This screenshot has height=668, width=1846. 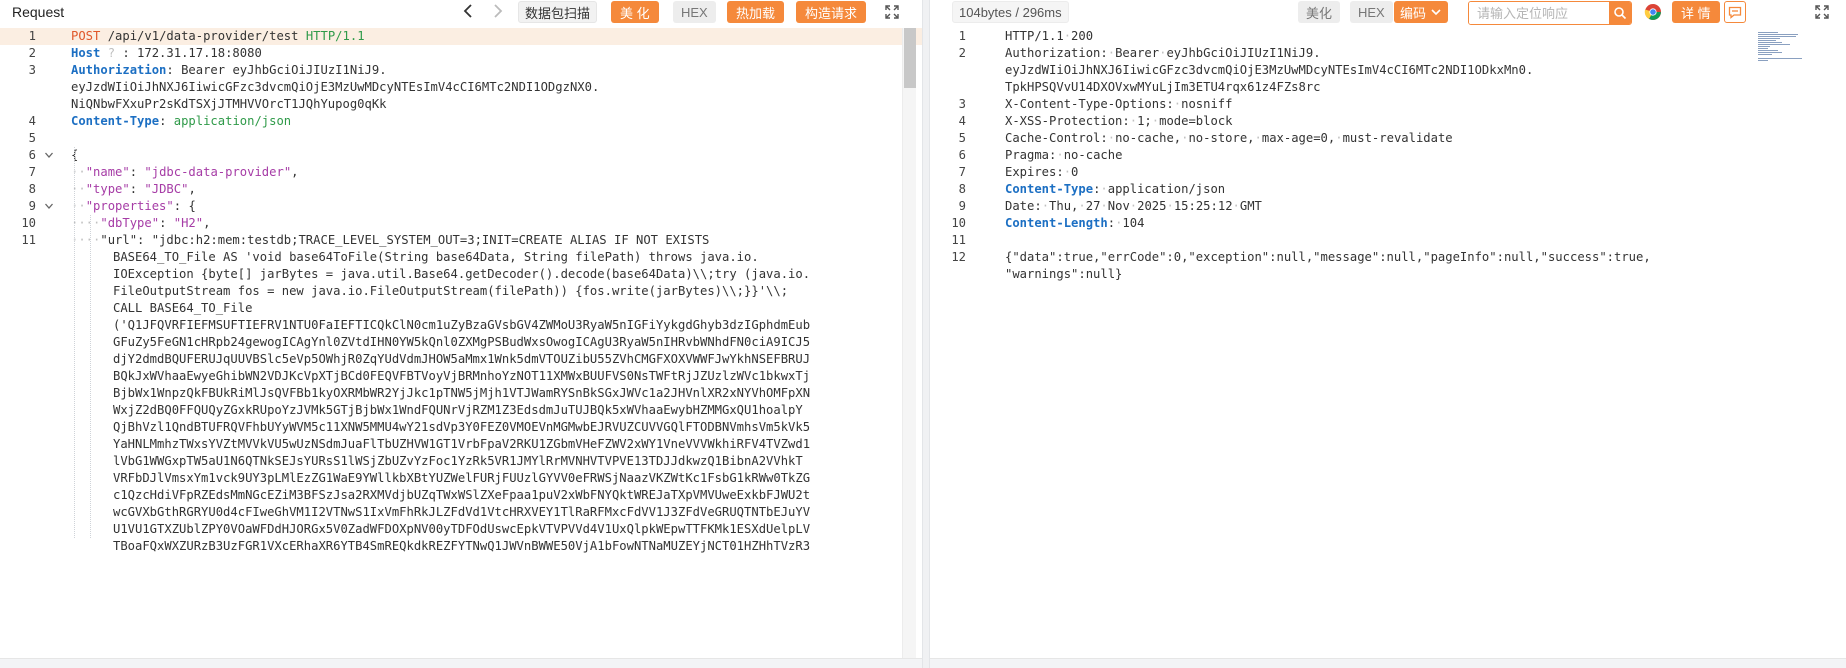 What do you see at coordinates (1067, 121) in the screenshot?
I see `code-token: X-XSS-Protection:` at bounding box center [1067, 121].